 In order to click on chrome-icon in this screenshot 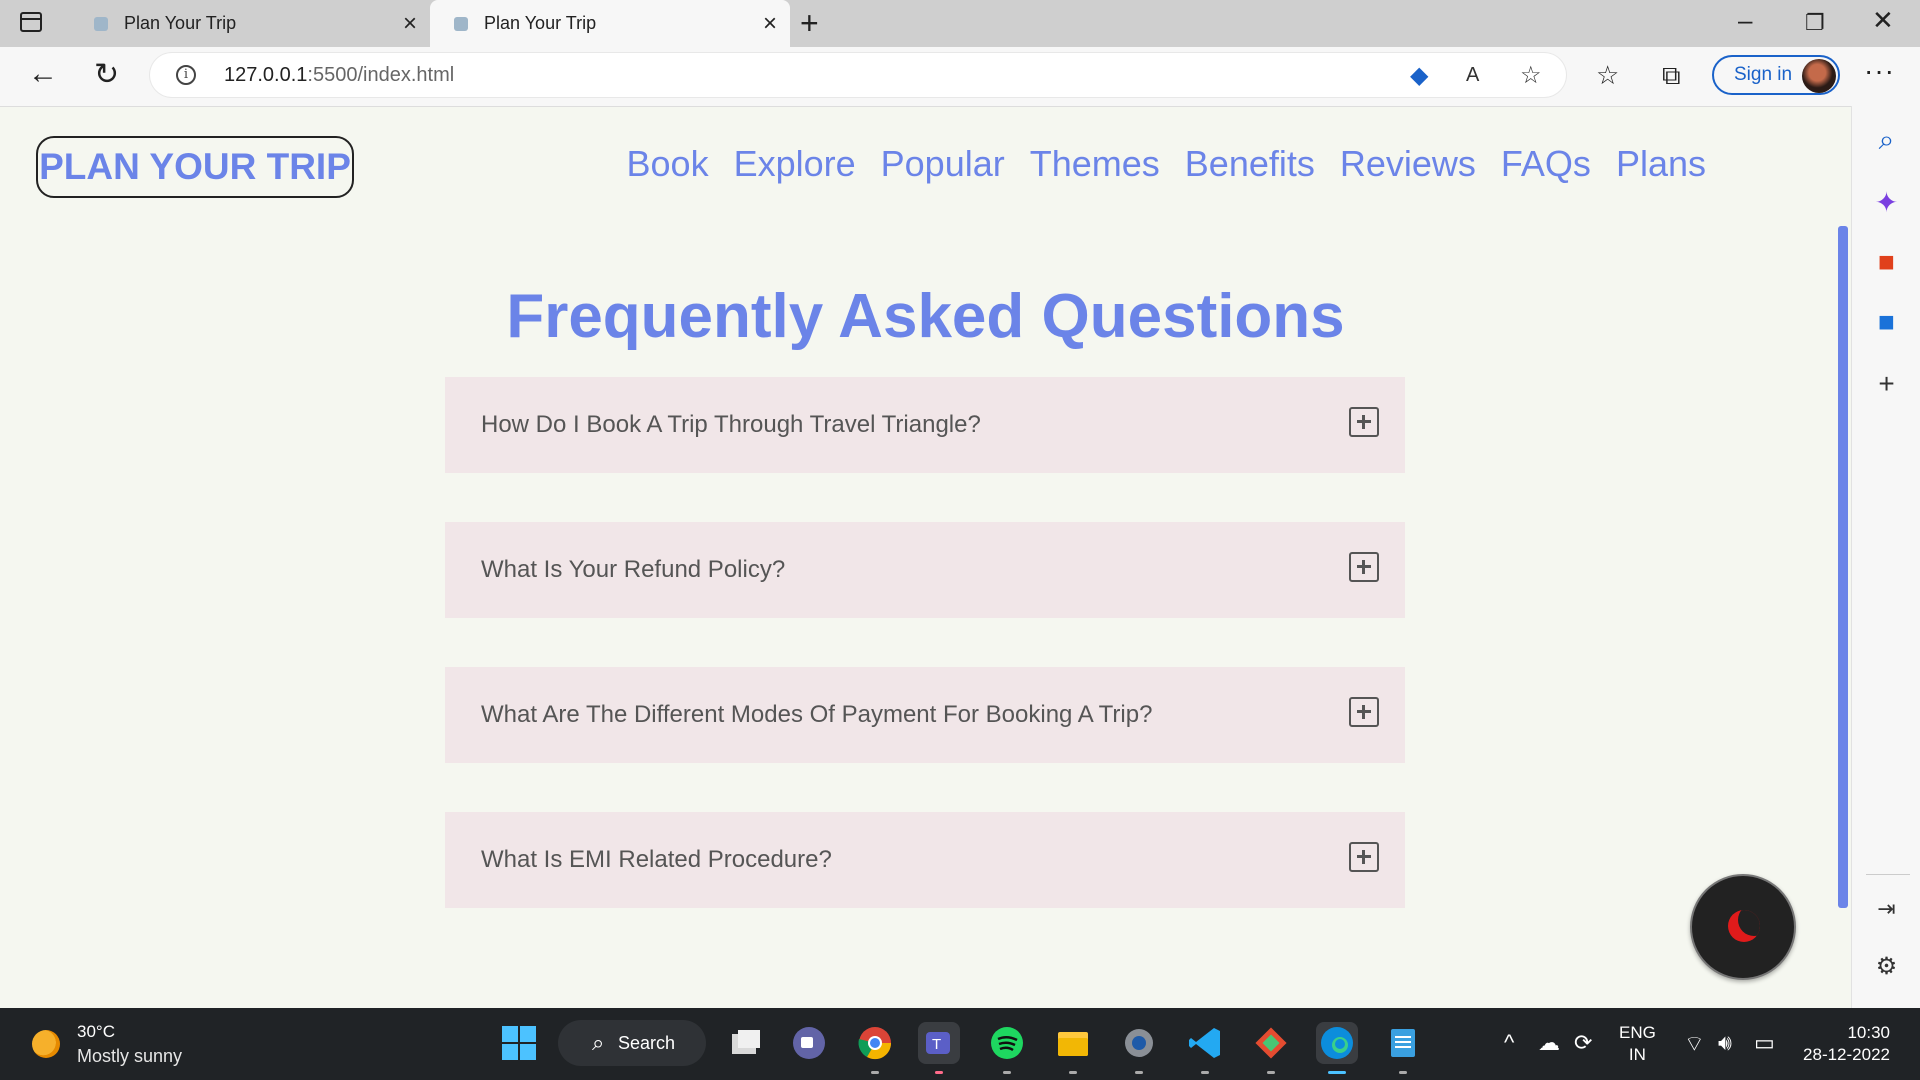, I will do `click(875, 1048)`.